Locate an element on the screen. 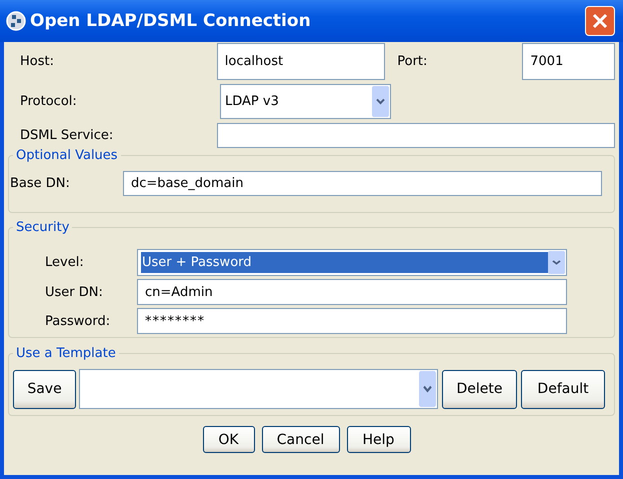 Image resolution: width=623 pixels, height=479 pixels. group-title: Use a Template is located at coordinates (66, 353).